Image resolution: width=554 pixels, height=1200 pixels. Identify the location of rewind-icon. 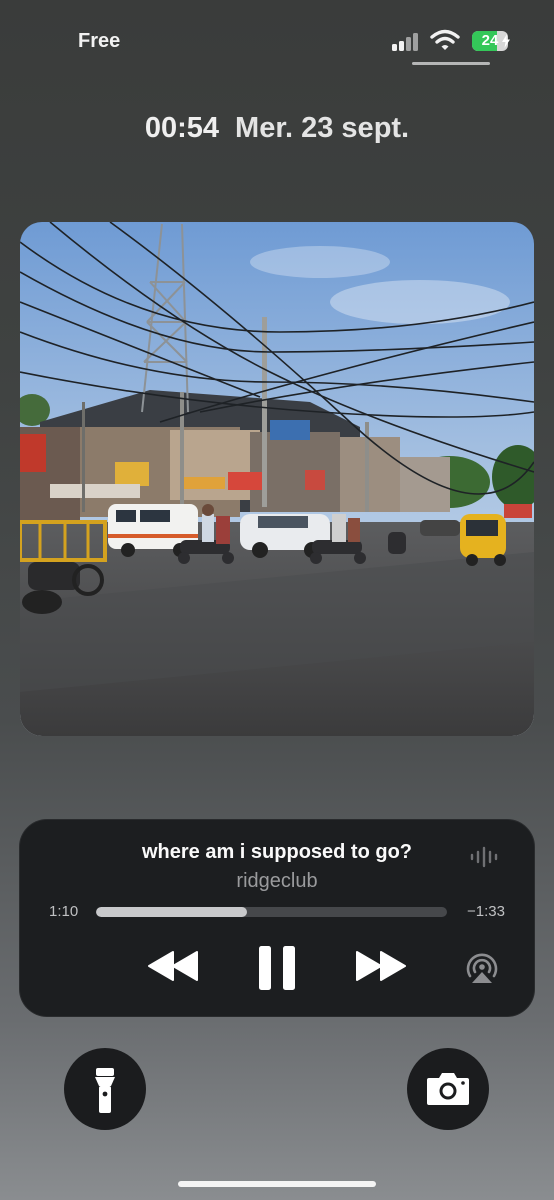
(173, 966).